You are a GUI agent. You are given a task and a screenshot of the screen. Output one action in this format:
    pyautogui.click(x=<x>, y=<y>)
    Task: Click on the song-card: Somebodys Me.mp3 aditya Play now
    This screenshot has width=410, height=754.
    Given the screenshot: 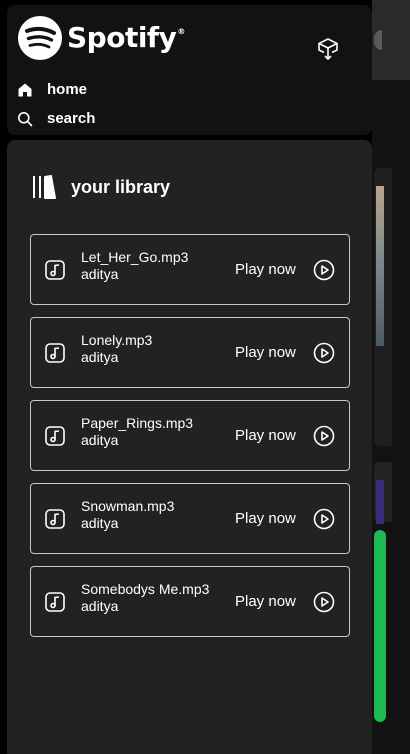 What is the action you would take?
    pyautogui.click(x=190, y=601)
    